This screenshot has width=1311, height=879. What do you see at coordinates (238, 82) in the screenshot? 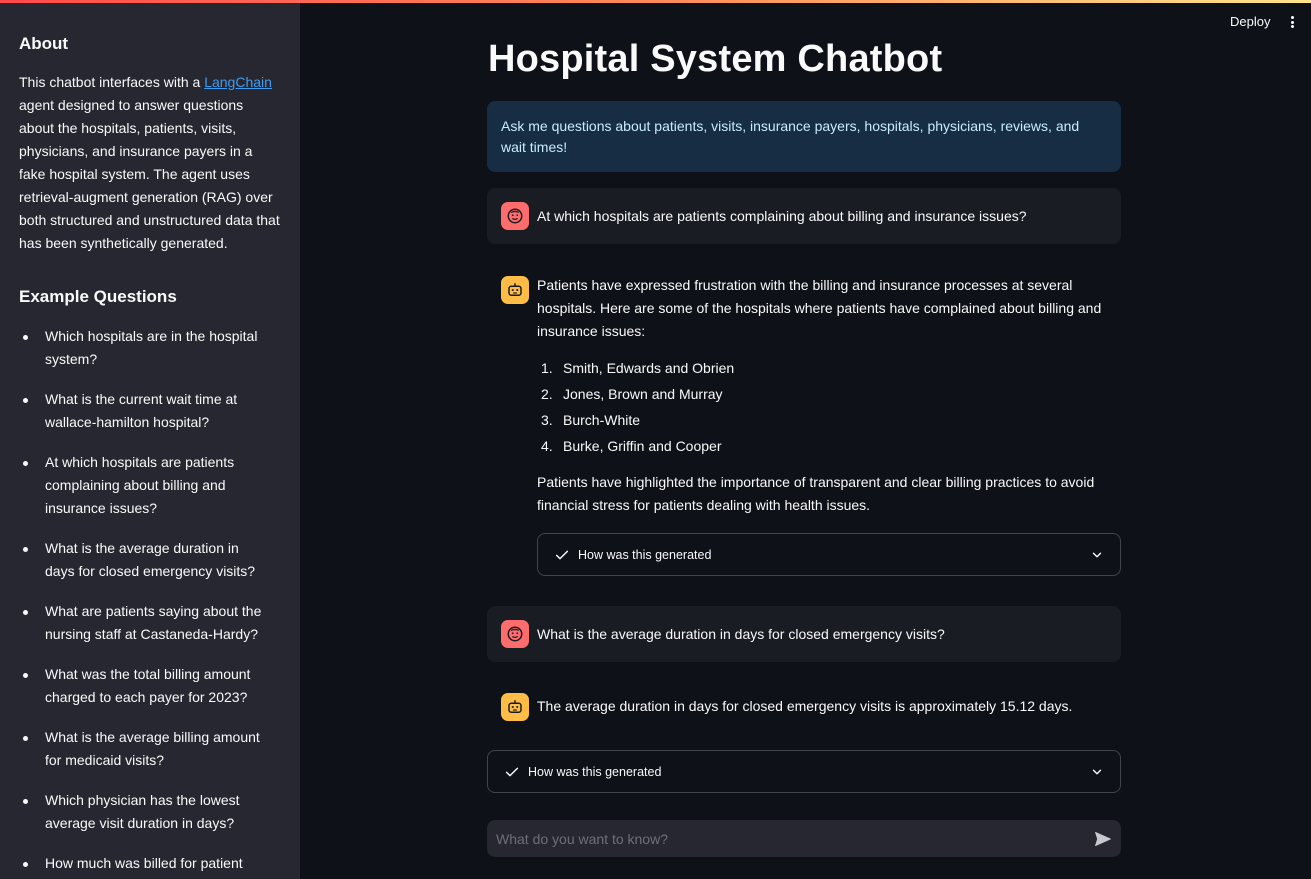
I see `langchain-link: LangChain` at bounding box center [238, 82].